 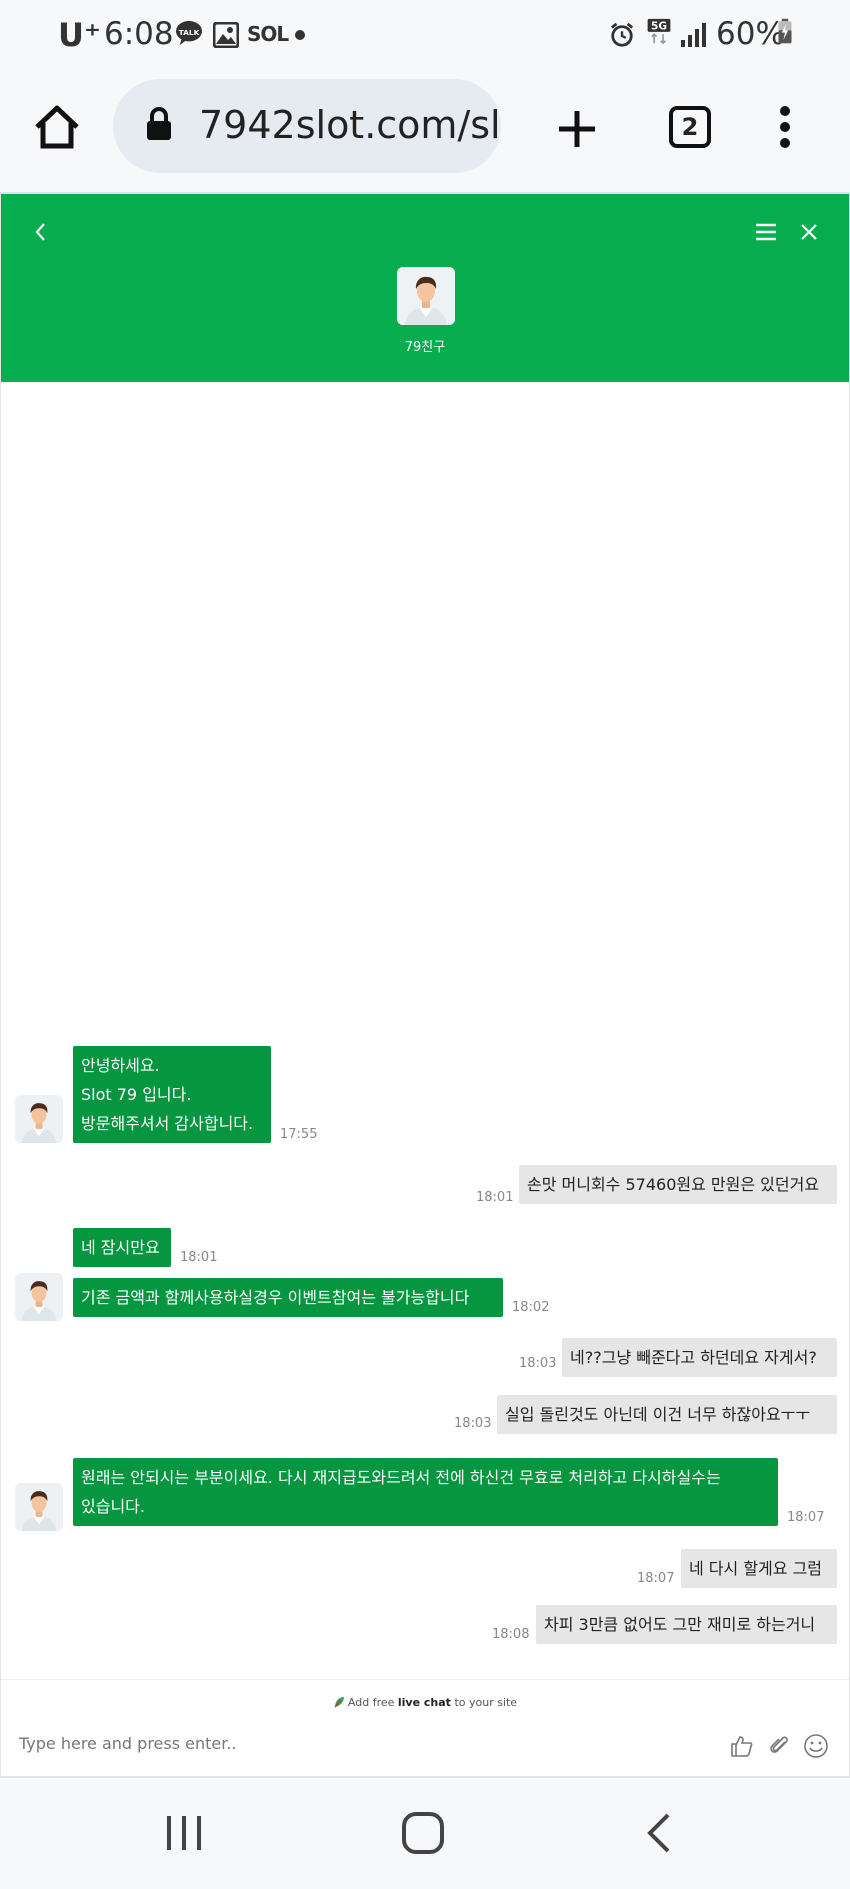 I want to click on alarm-icon, so click(x=622, y=34).